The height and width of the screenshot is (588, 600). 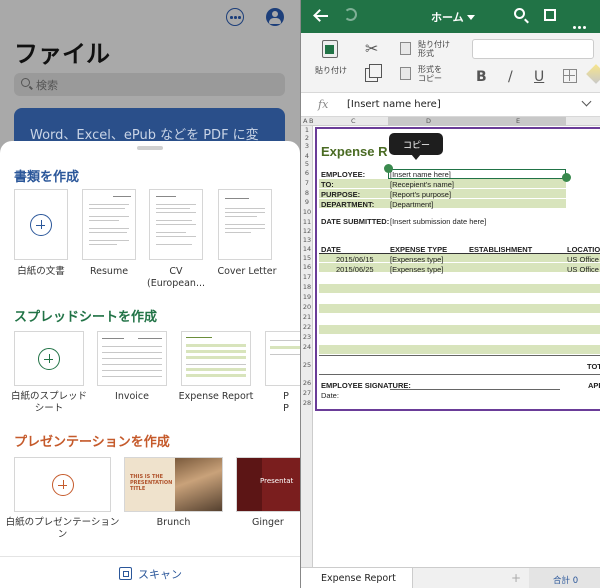 I want to click on cell-department-value: [Department], so click(x=411, y=204).